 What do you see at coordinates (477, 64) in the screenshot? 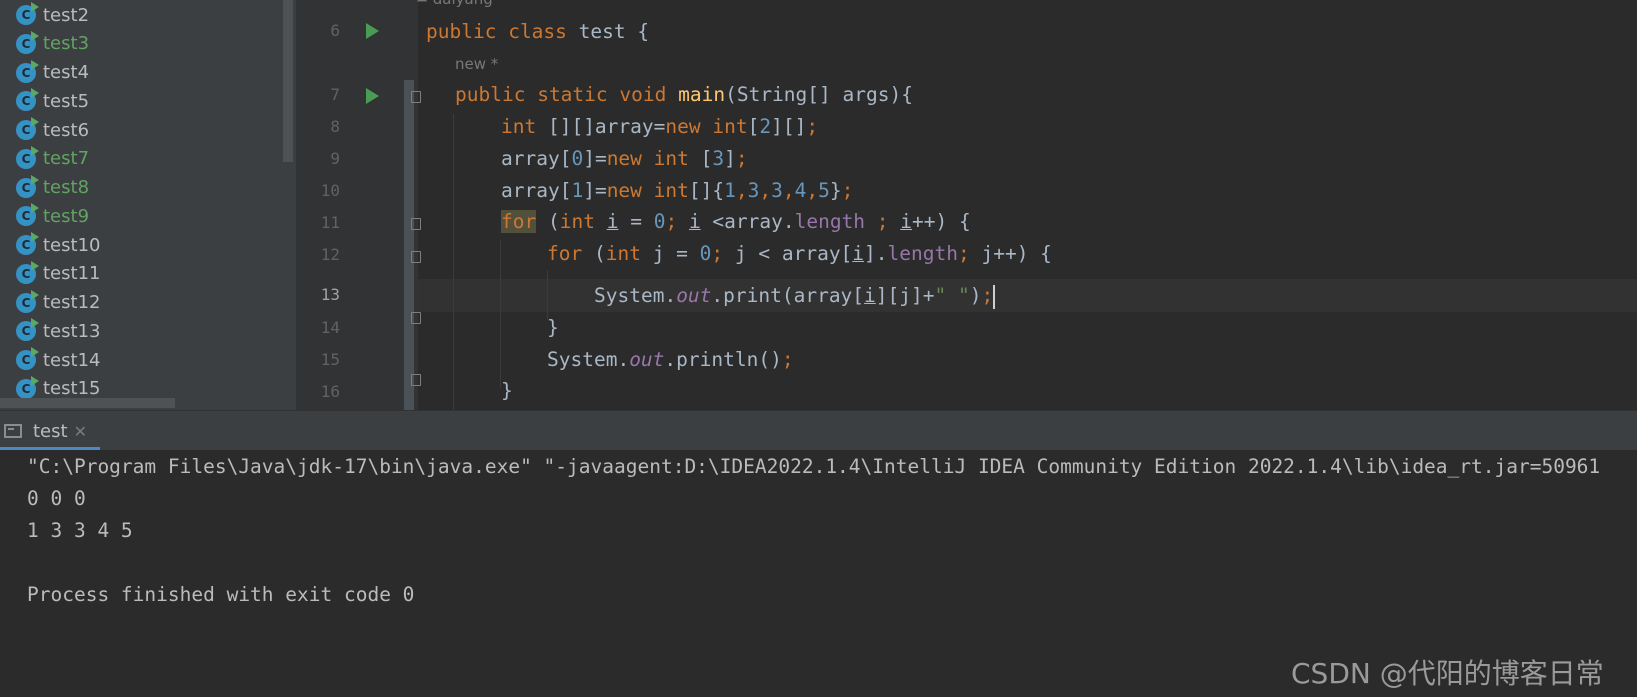
I see `usage-hint: new *` at bounding box center [477, 64].